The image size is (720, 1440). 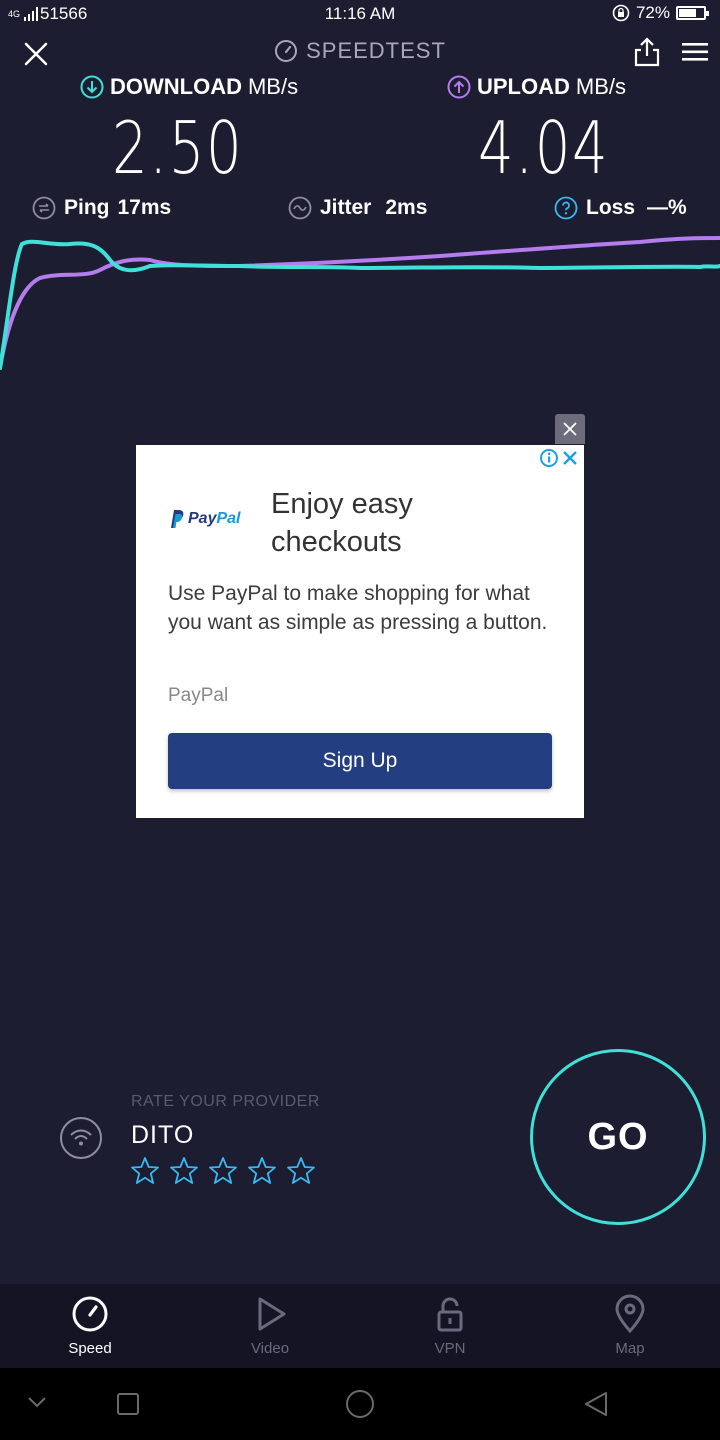 What do you see at coordinates (90, 1348) in the screenshot?
I see `tab-speed-label: Speed` at bounding box center [90, 1348].